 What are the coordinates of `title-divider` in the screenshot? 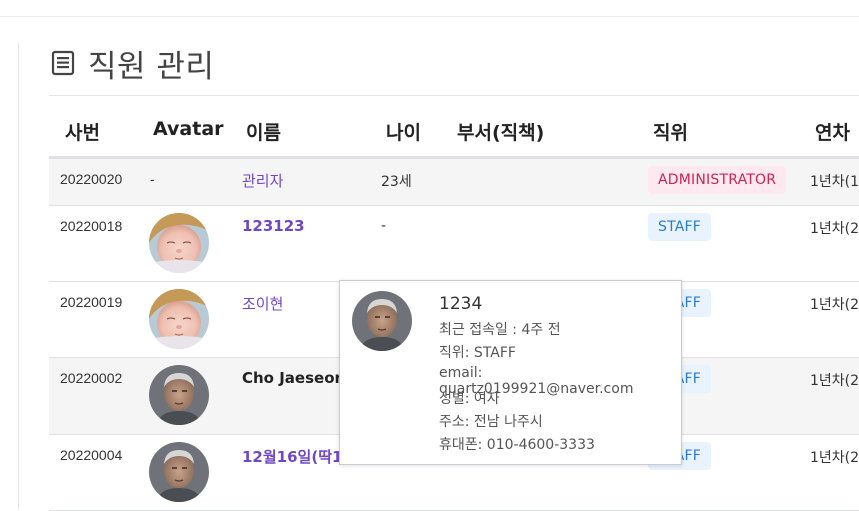 It's located at (454, 95).